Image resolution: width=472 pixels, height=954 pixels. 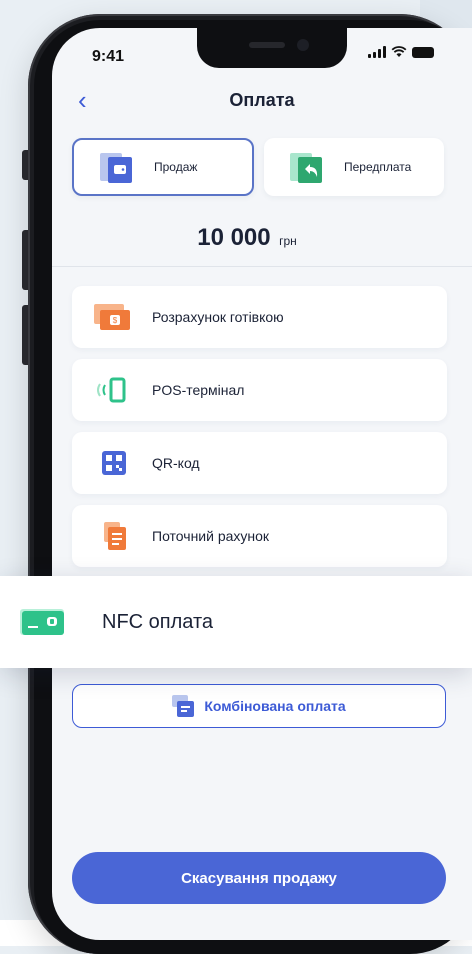 I want to click on cash-icon: $, so click(x=114, y=317).